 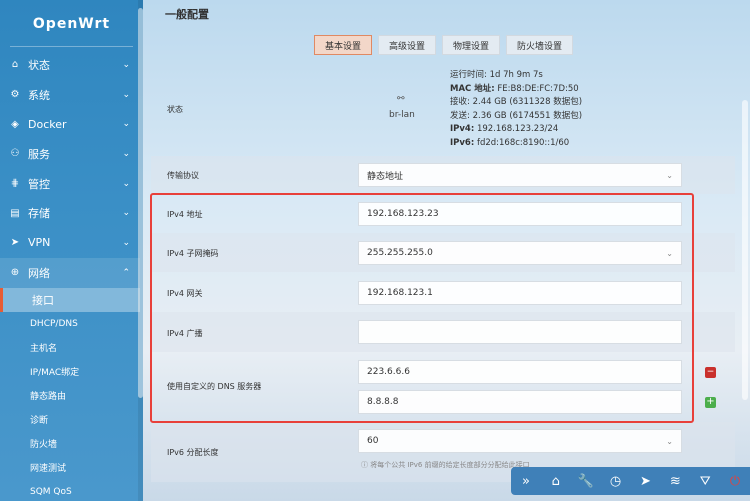 I want to click on tab-physical-settings: 物理设置, so click(x=471, y=45).